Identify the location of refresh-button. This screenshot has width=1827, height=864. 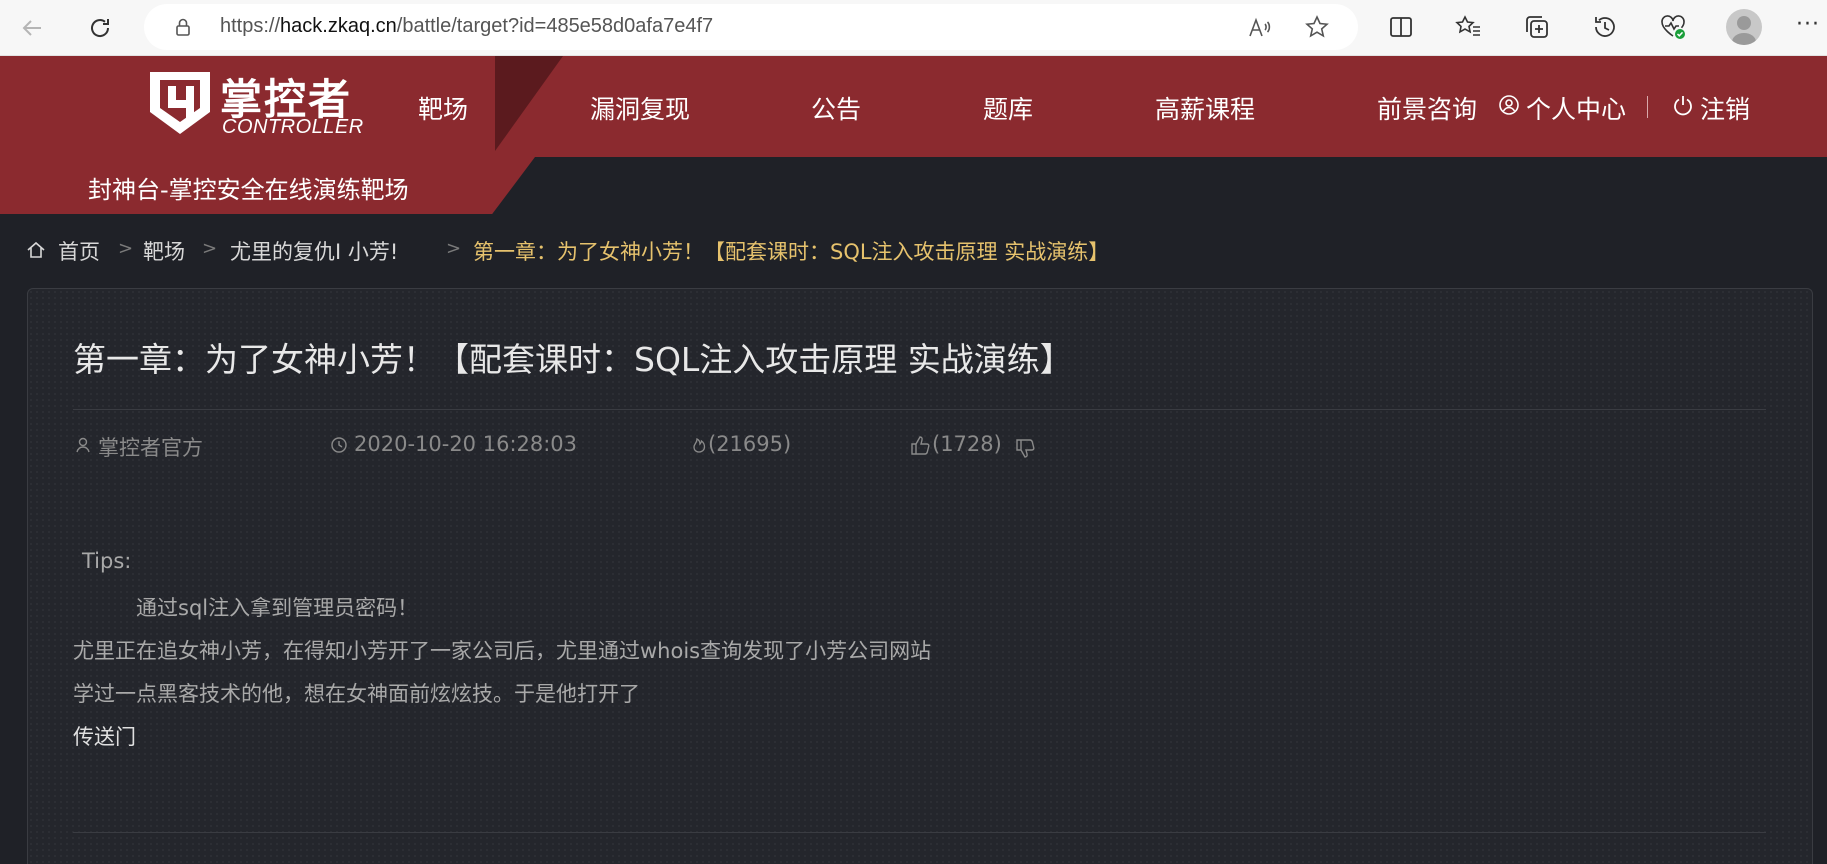
(100, 28).